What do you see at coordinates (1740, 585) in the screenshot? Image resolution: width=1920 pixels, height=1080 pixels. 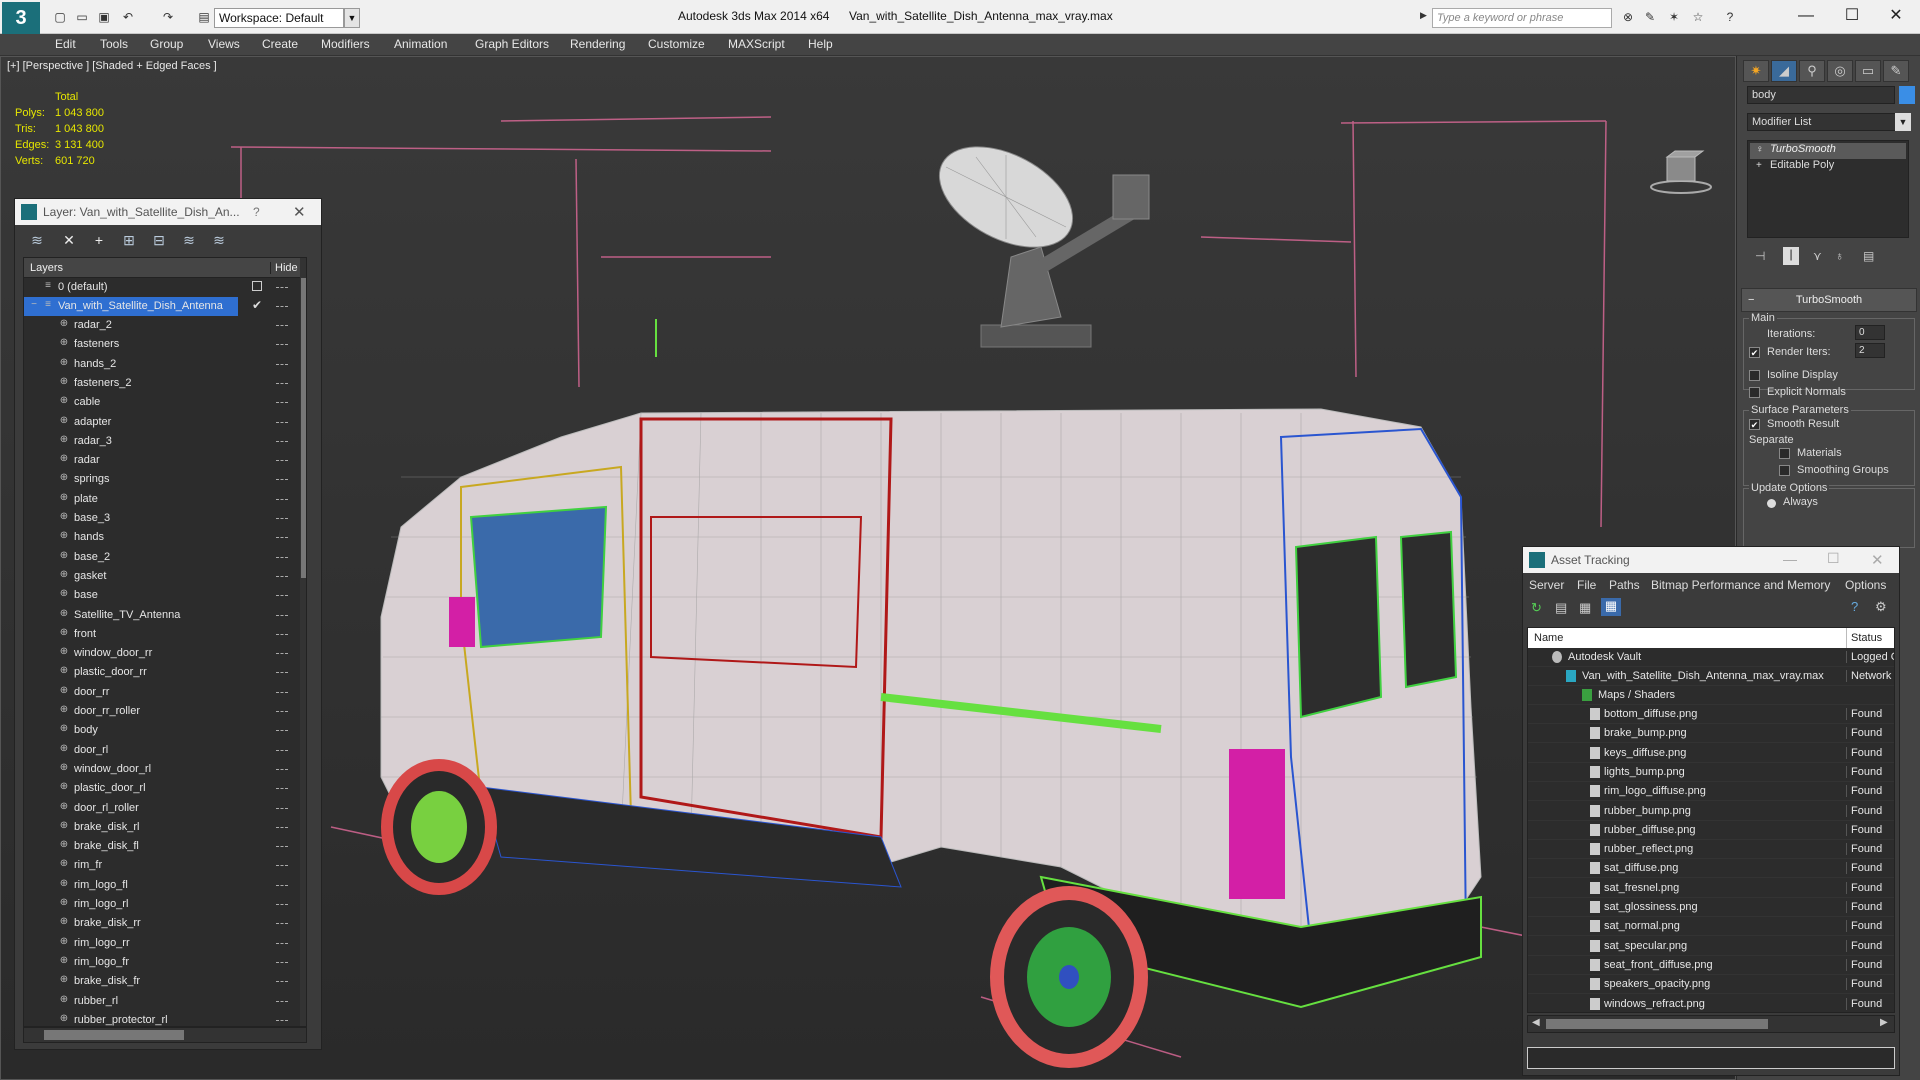 I see `asset-menu-bitmap: Bitmap Performance and Memory` at bounding box center [1740, 585].